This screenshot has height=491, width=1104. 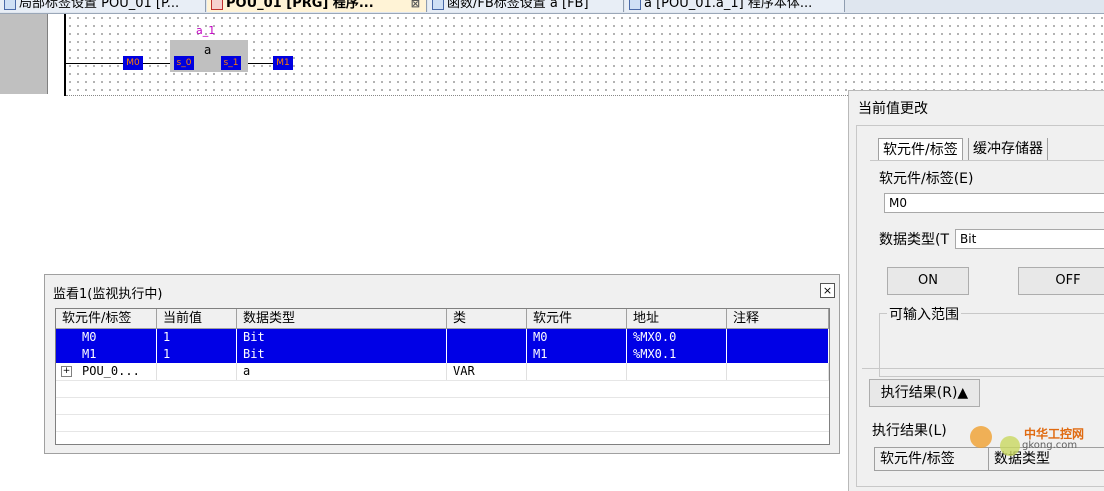 What do you see at coordinates (577, 337) in the screenshot?
I see `cell-device: M0` at bounding box center [577, 337].